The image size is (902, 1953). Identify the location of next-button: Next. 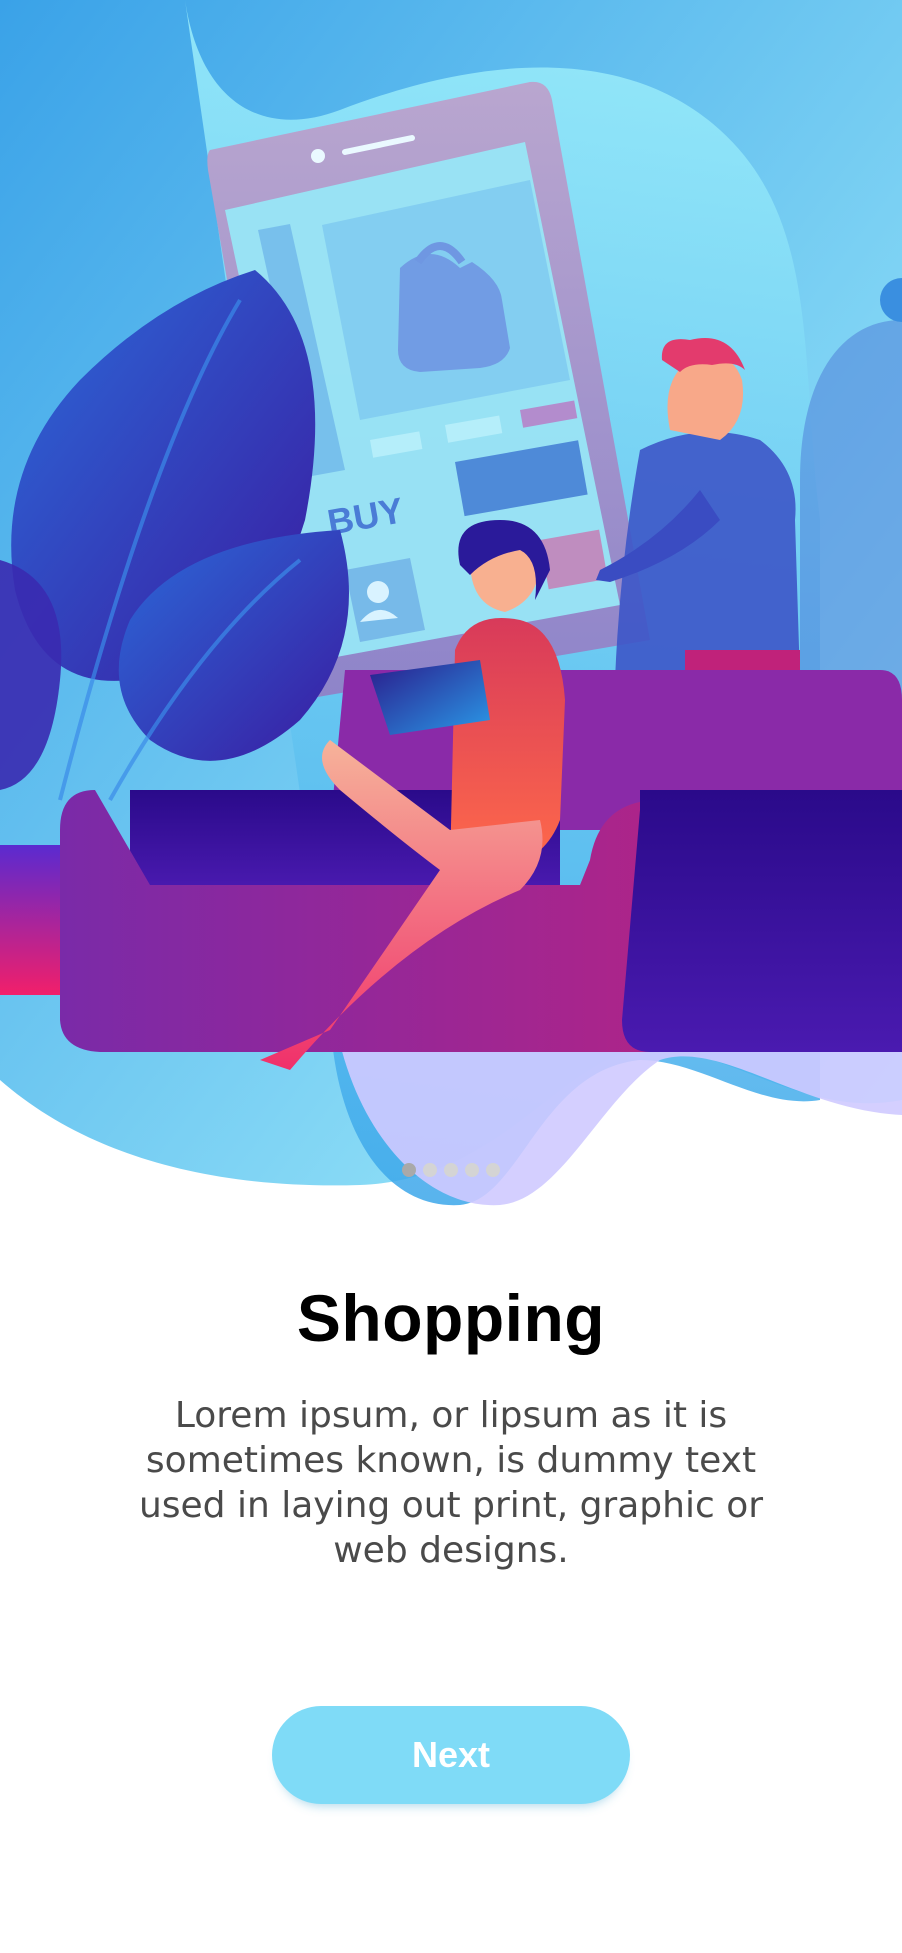
(451, 1755).